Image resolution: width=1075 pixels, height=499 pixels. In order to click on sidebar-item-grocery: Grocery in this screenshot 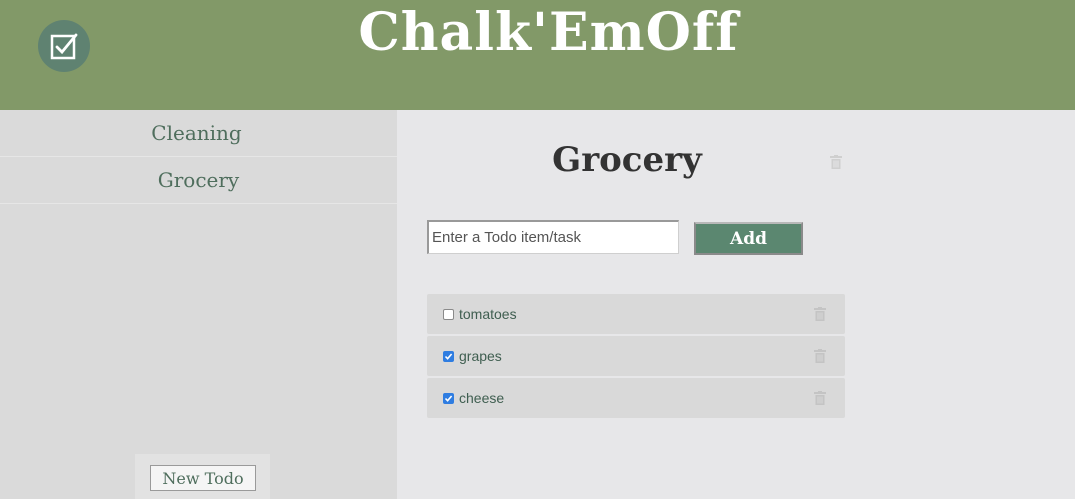, I will do `click(198, 180)`.